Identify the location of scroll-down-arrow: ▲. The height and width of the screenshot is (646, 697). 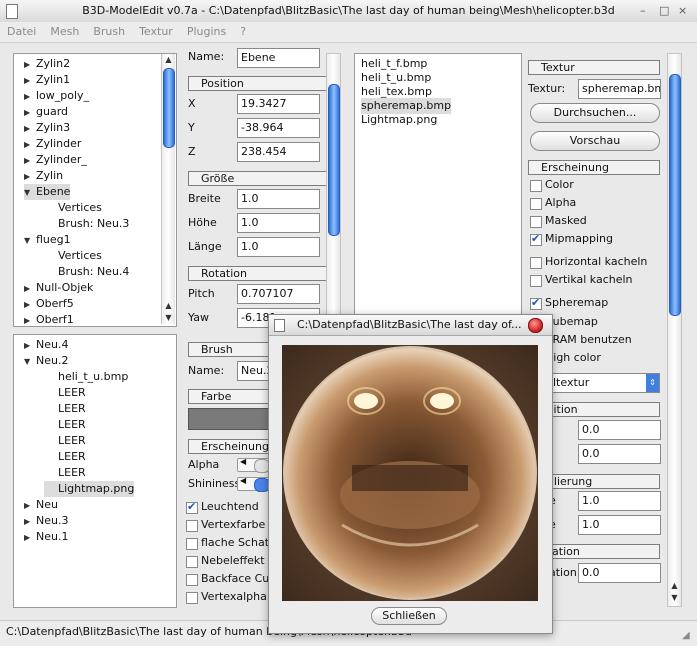
(168, 306).